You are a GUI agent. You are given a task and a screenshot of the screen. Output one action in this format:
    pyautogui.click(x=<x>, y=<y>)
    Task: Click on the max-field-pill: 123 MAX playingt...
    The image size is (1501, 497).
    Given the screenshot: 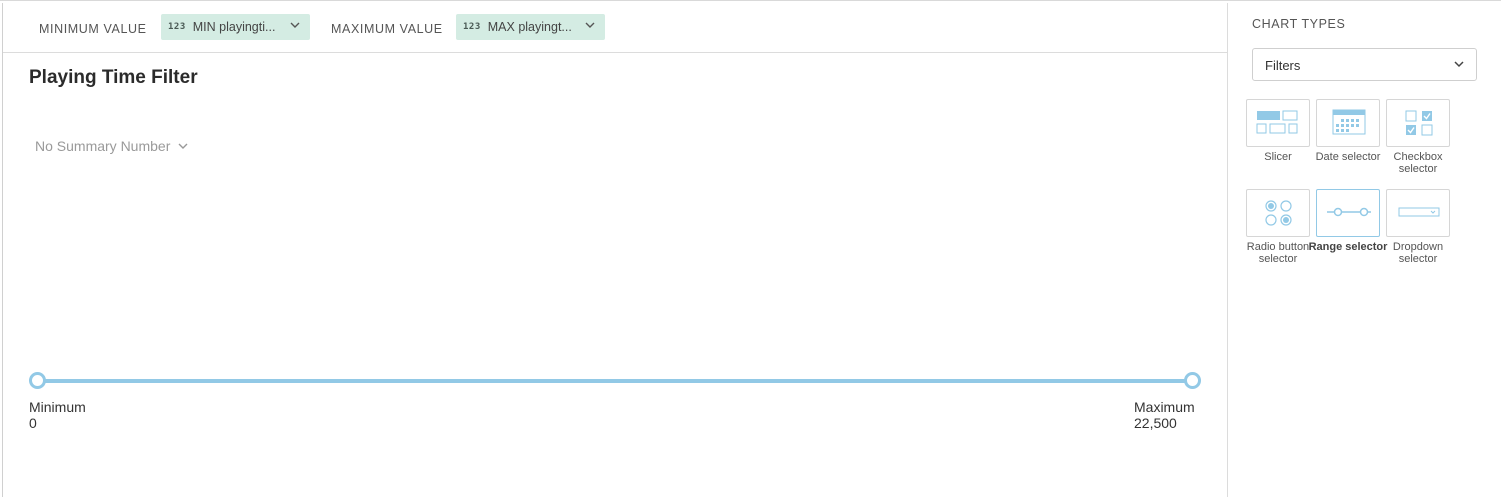 What is the action you would take?
    pyautogui.click(x=530, y=27)
    